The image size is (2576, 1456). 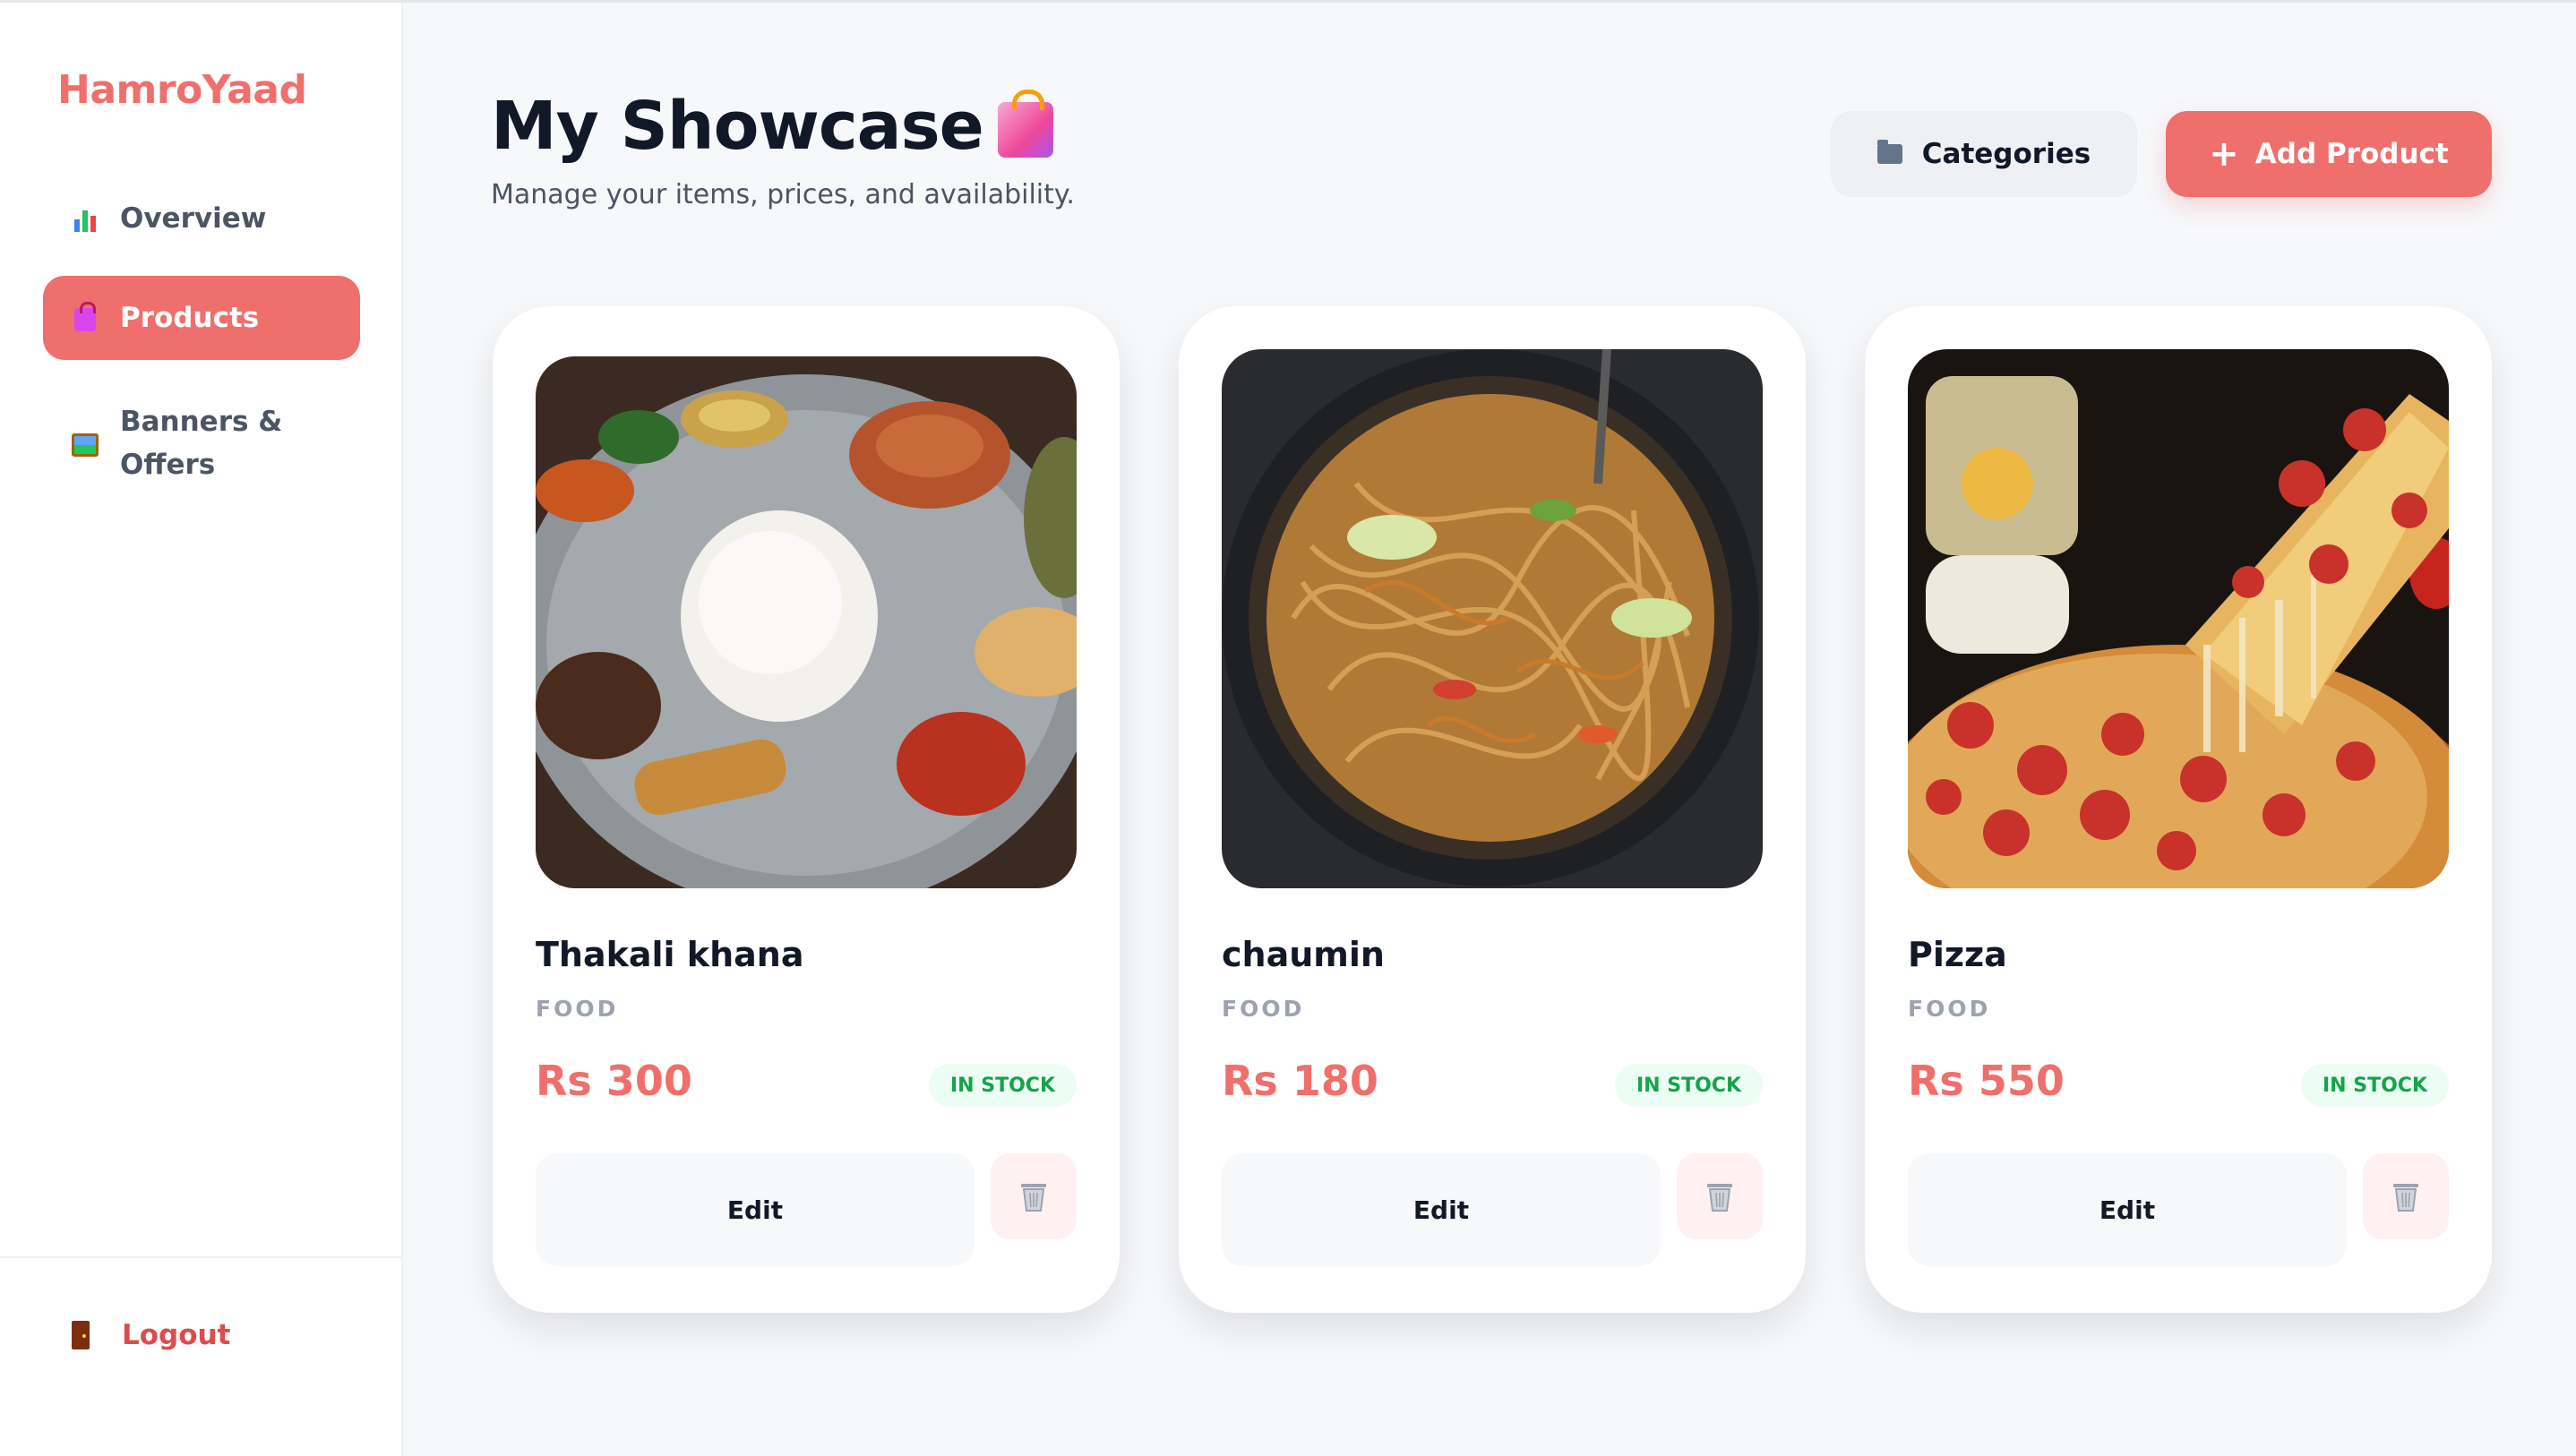 I want to click on add-product-button: + Add Product, so click(x=2329, y=154).